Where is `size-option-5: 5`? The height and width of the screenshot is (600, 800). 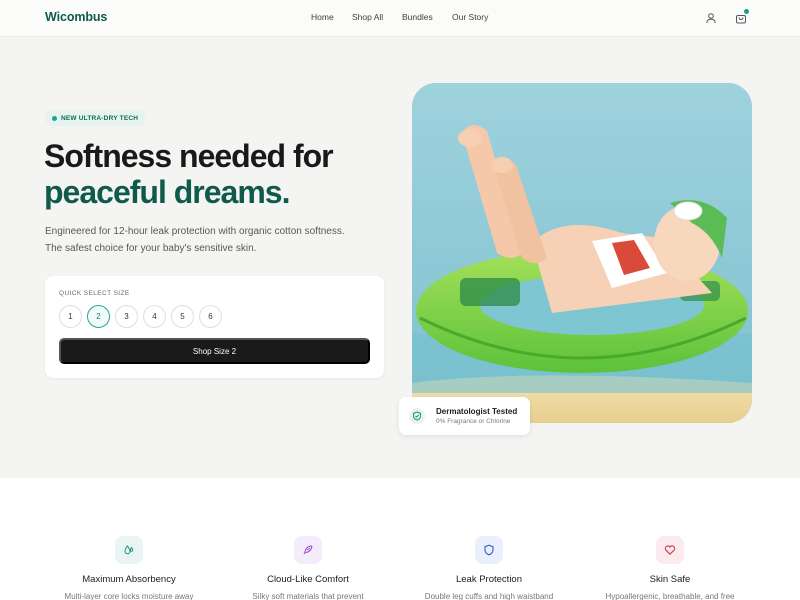
size-option-5: 5 is located at coordinates (182, 316).